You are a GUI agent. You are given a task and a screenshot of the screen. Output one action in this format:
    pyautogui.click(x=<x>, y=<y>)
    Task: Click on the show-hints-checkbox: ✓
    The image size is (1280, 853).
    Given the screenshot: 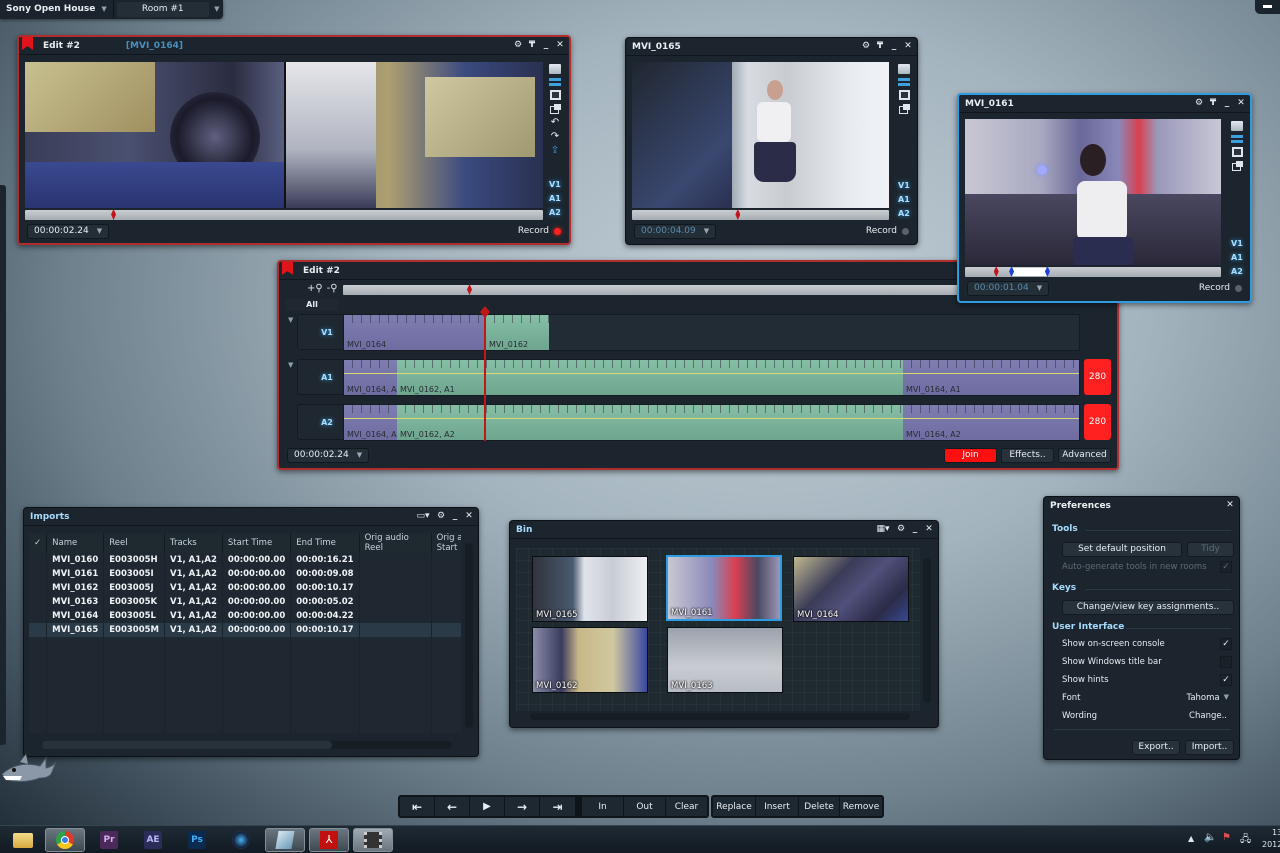 What is the action you would take?
    pyautogui.click(x=1226, y=680)
    